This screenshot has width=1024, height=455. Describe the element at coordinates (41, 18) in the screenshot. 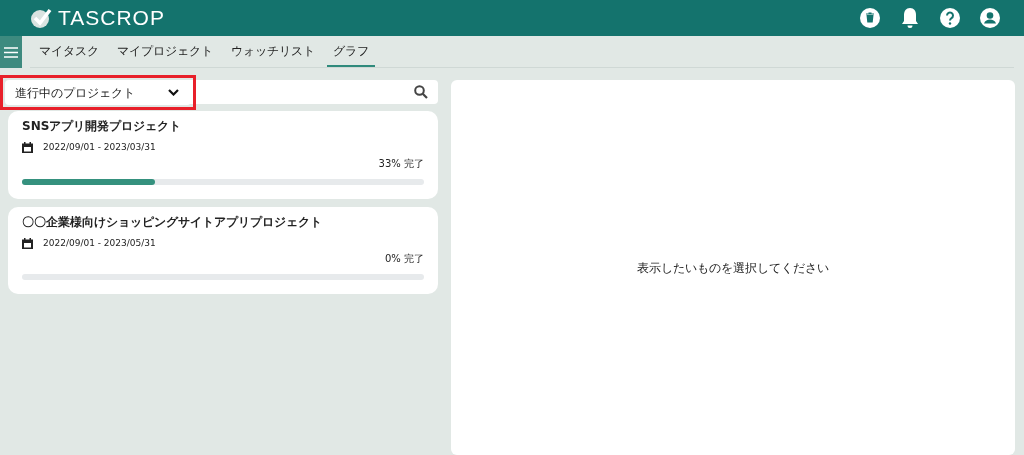

I see `logo-icon` at that location.